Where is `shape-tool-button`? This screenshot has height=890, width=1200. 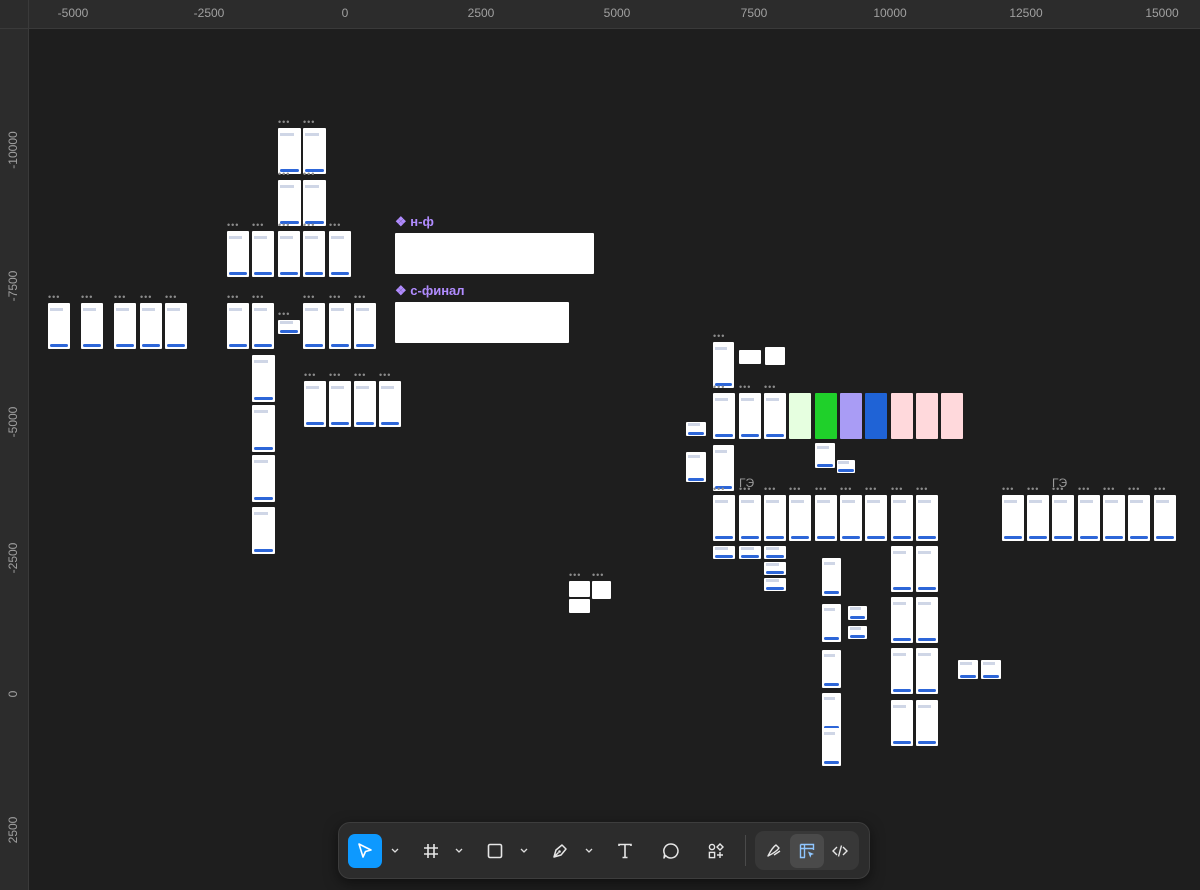 shape-tool-button is located at coordinates (495, 851).